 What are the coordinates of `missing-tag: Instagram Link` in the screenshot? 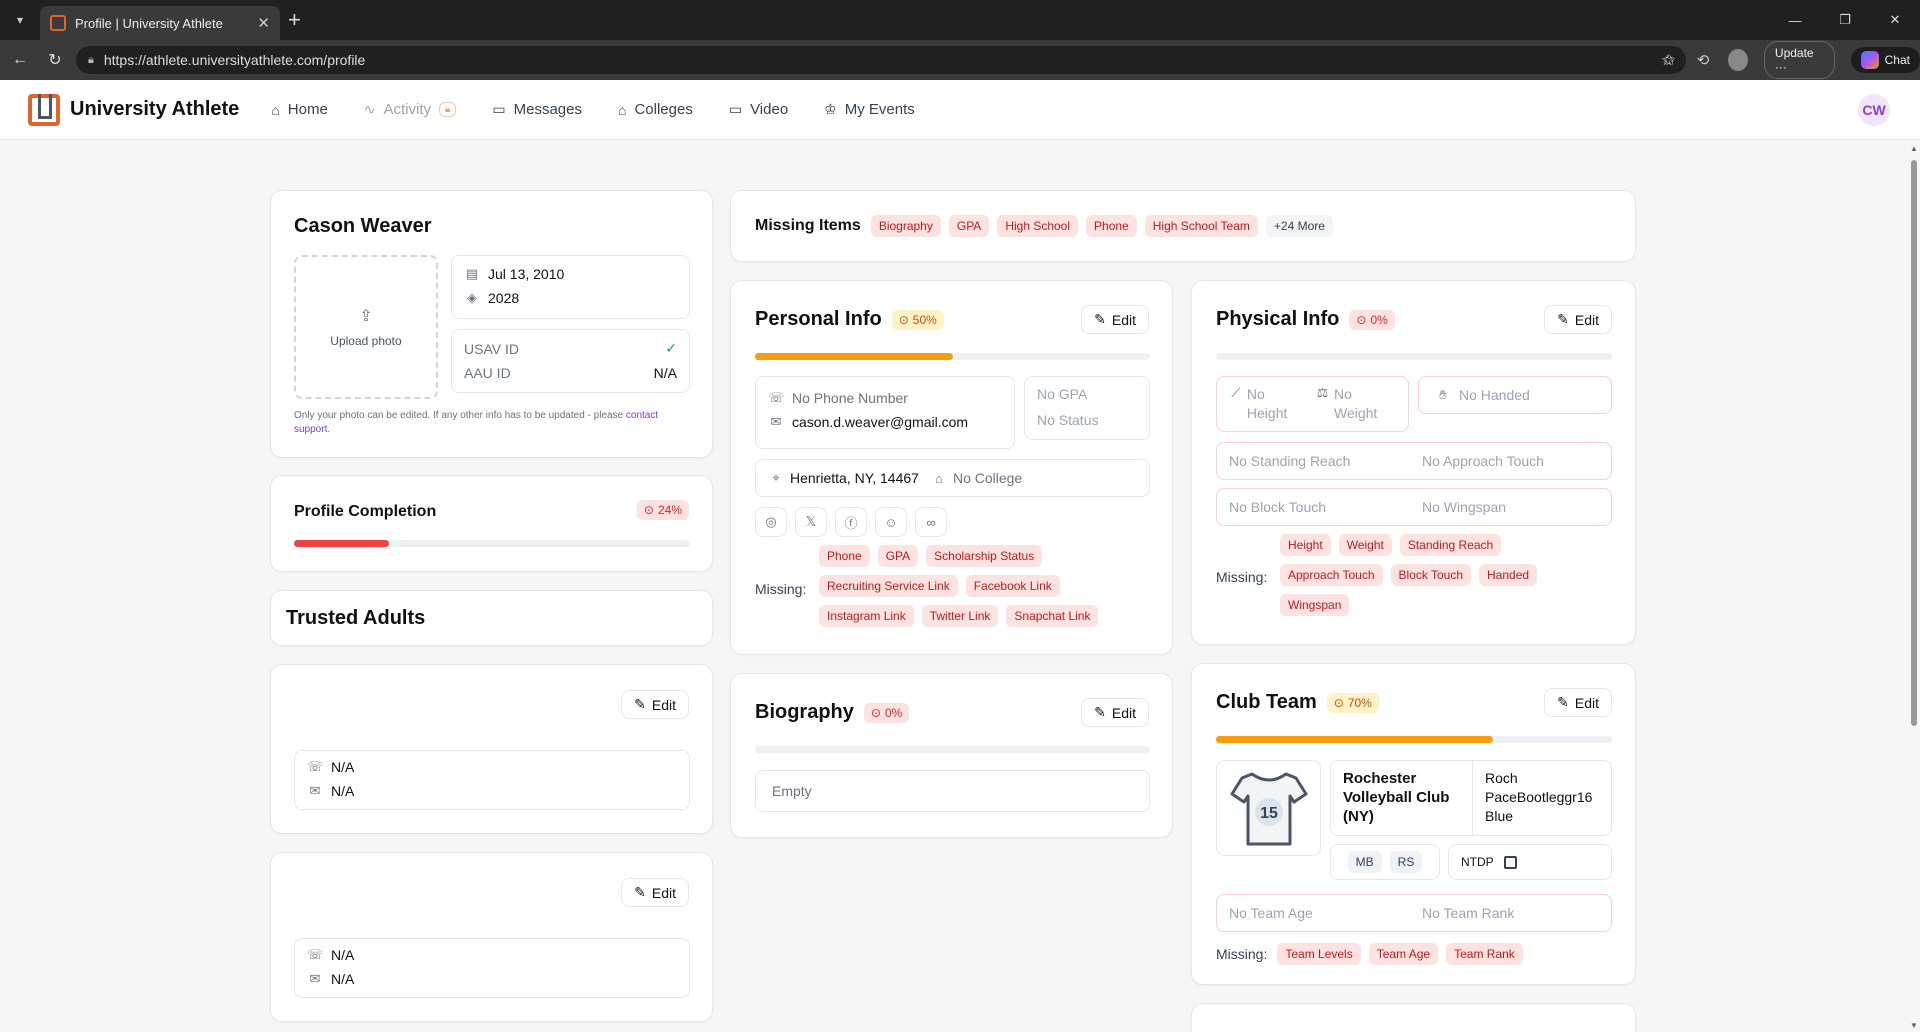 It's located at (866, 616).